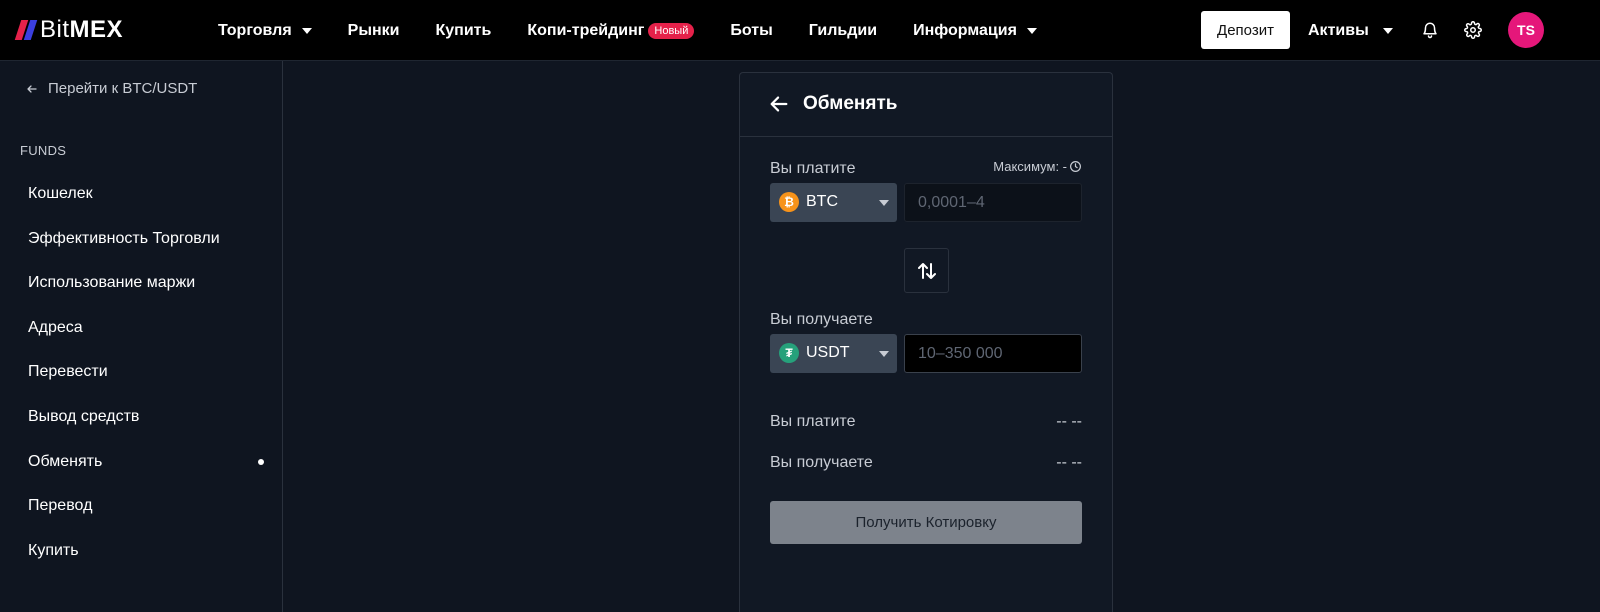 The width and height of the screenshot is (1600, 612). I want to click on assets-menu: Активы, so click(1350, 30).